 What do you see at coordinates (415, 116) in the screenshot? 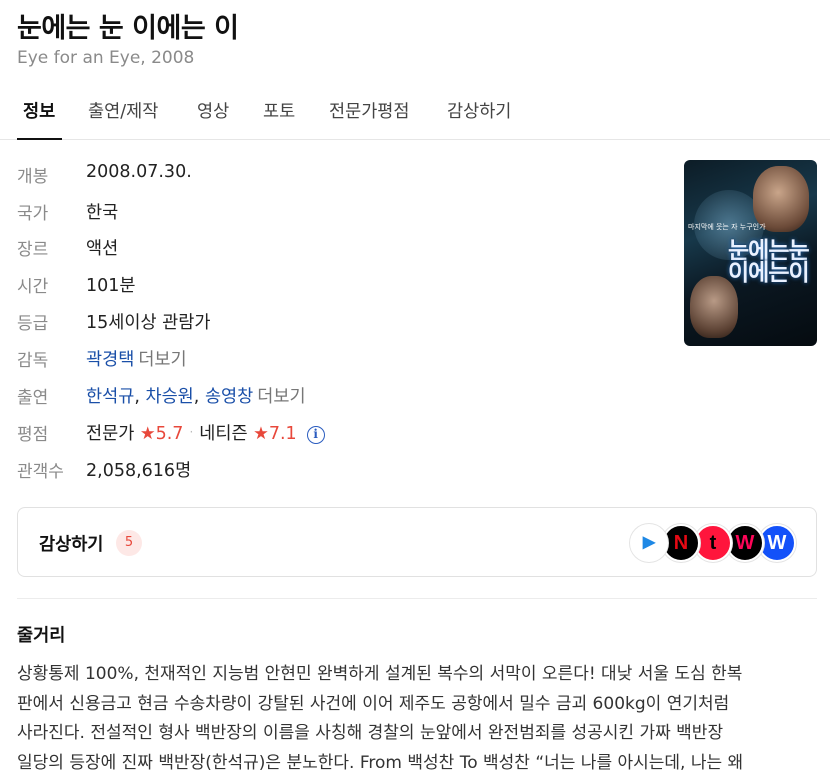
I see `tab-bar: 정보 출연/제작 영상 포토 전문가평점 감상하기` at bounding box center [415, 116].